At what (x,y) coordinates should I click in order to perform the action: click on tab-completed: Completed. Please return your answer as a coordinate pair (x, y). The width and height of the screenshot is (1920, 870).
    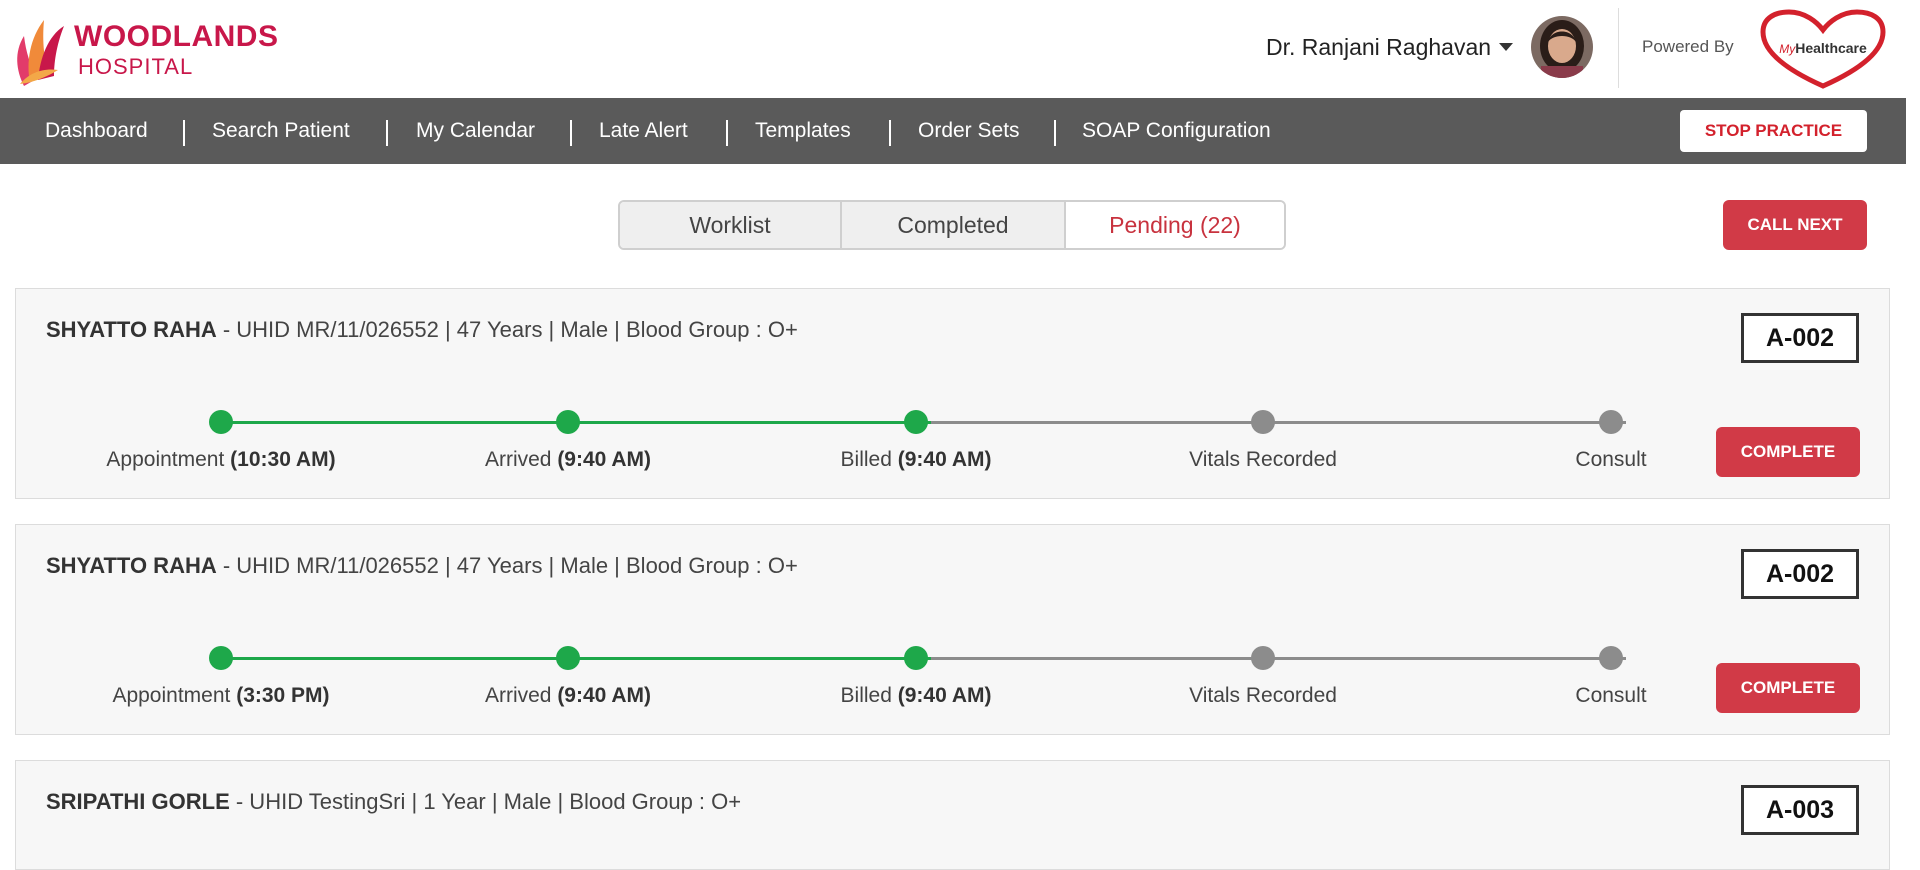
    Looking at the image, I should click on (952, 225).